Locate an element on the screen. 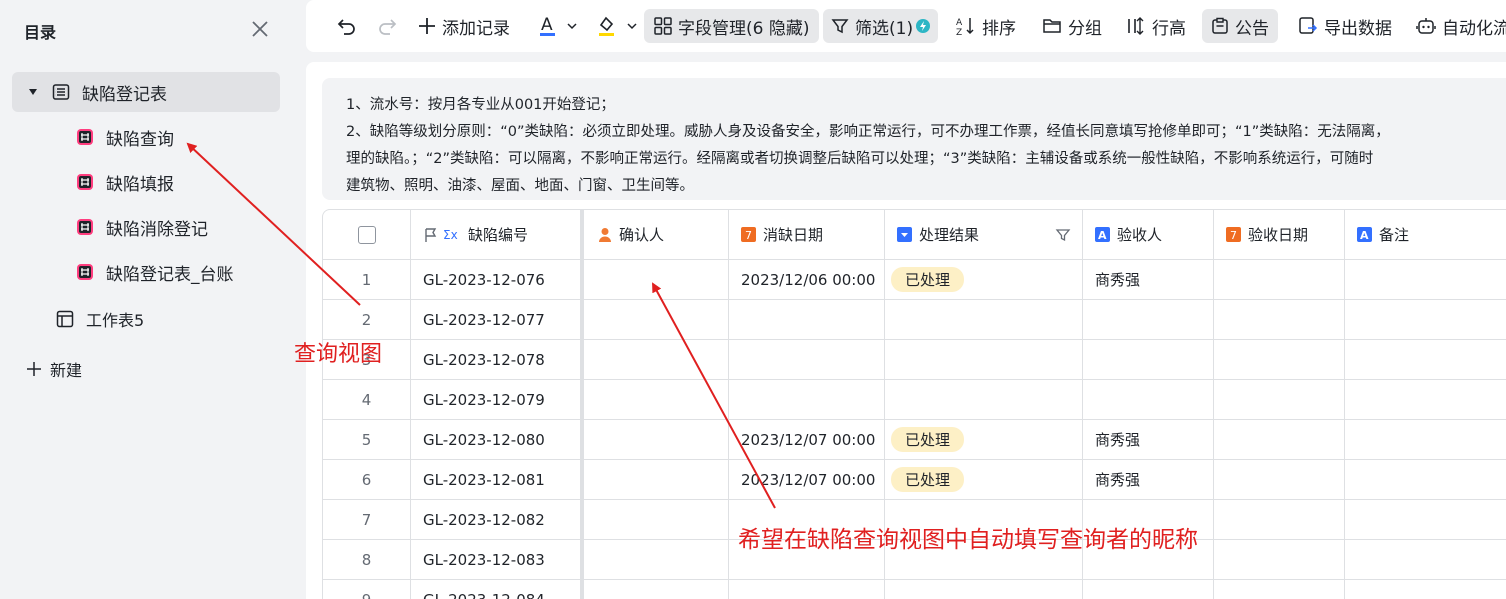 Image resolution: width=1506 pixels, height=599 pixels. column-header-acceptor: A 验收人 is located at coordinates (1148, 235).